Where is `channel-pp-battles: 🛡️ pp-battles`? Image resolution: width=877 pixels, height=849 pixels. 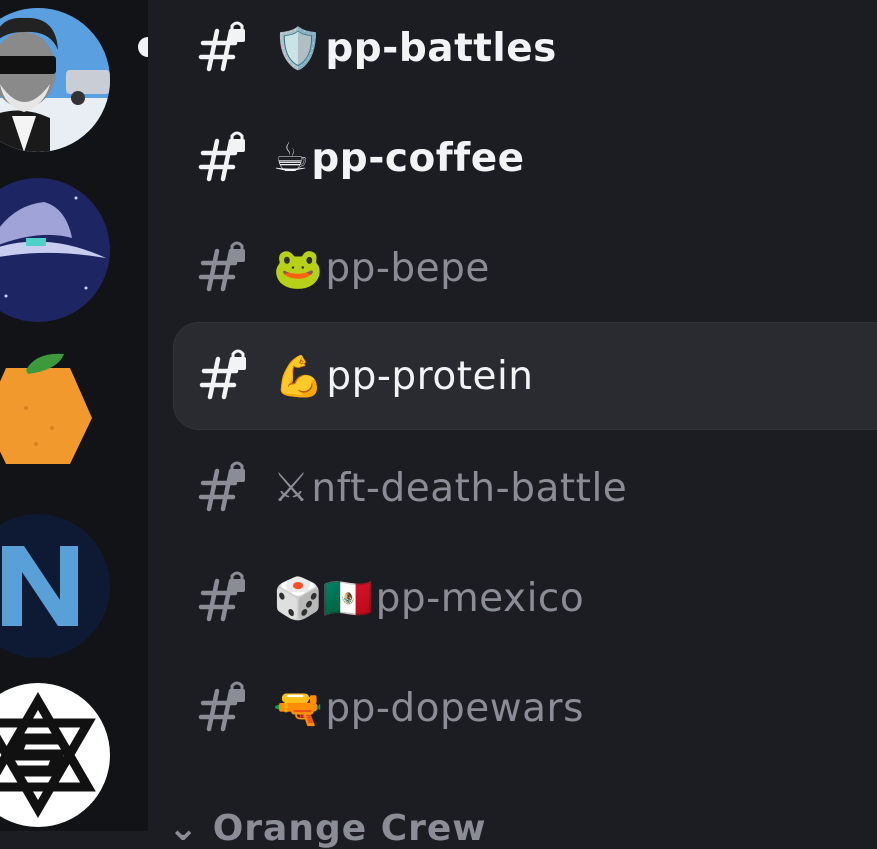
channel-pp-battles: 🛡️ pp-battles is located at coordinates (525, 50).